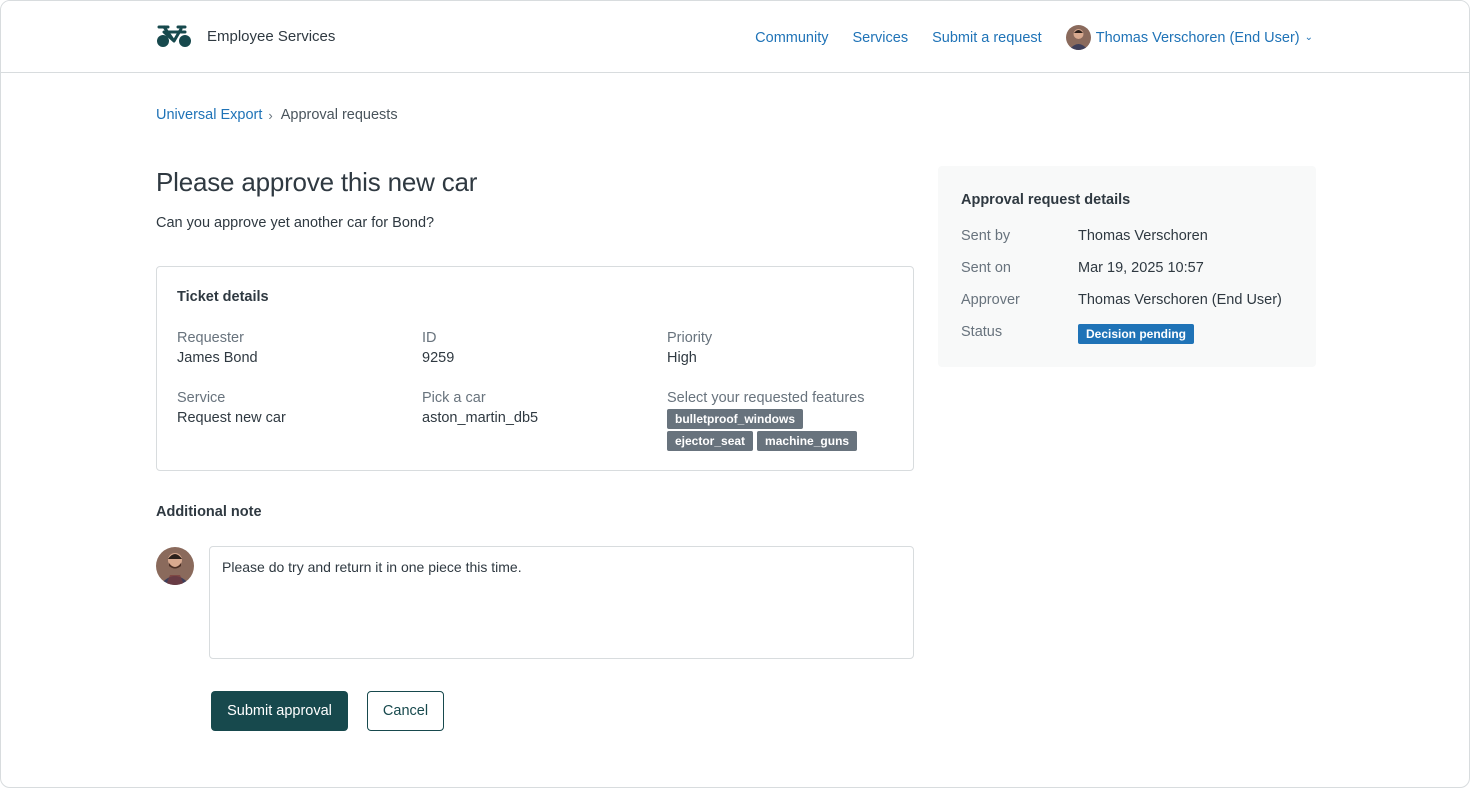 This screenshot has height=788, width=1470. What do you see at coordinates (987, 38) in the screenshot?
I see `nav-submit-request: Submit a request` at bounding box center [987, 38].